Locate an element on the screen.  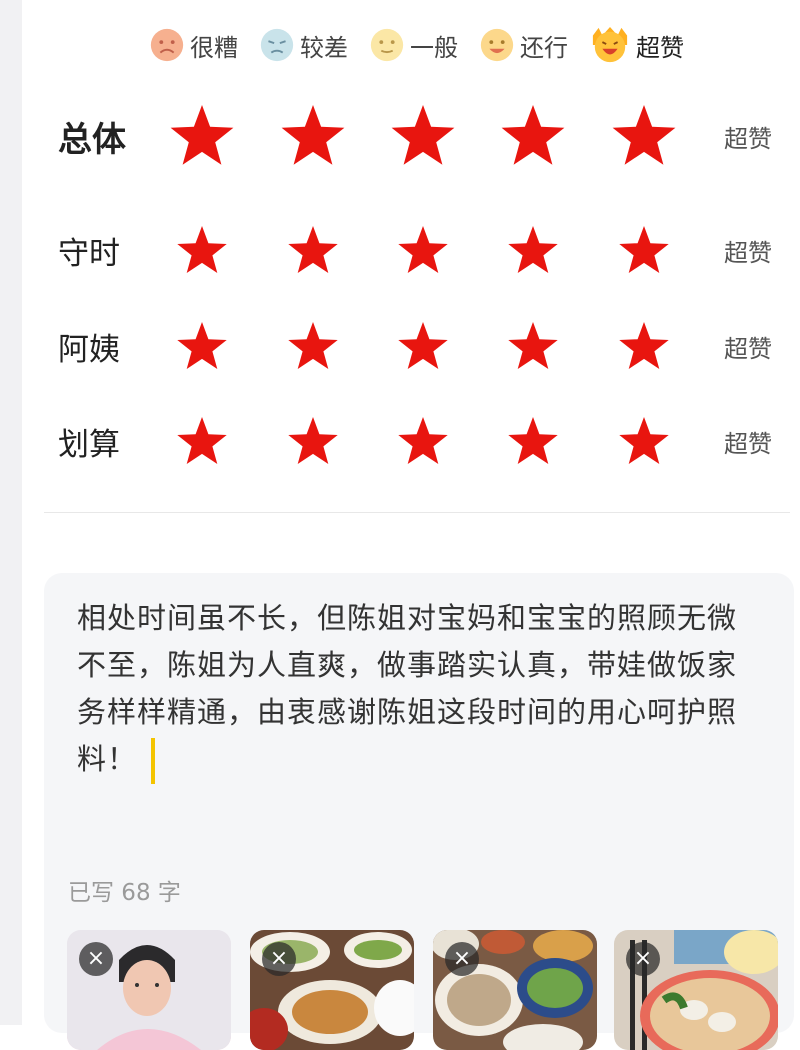
legend-great: 超赞 is located at coordinates (636, 45).